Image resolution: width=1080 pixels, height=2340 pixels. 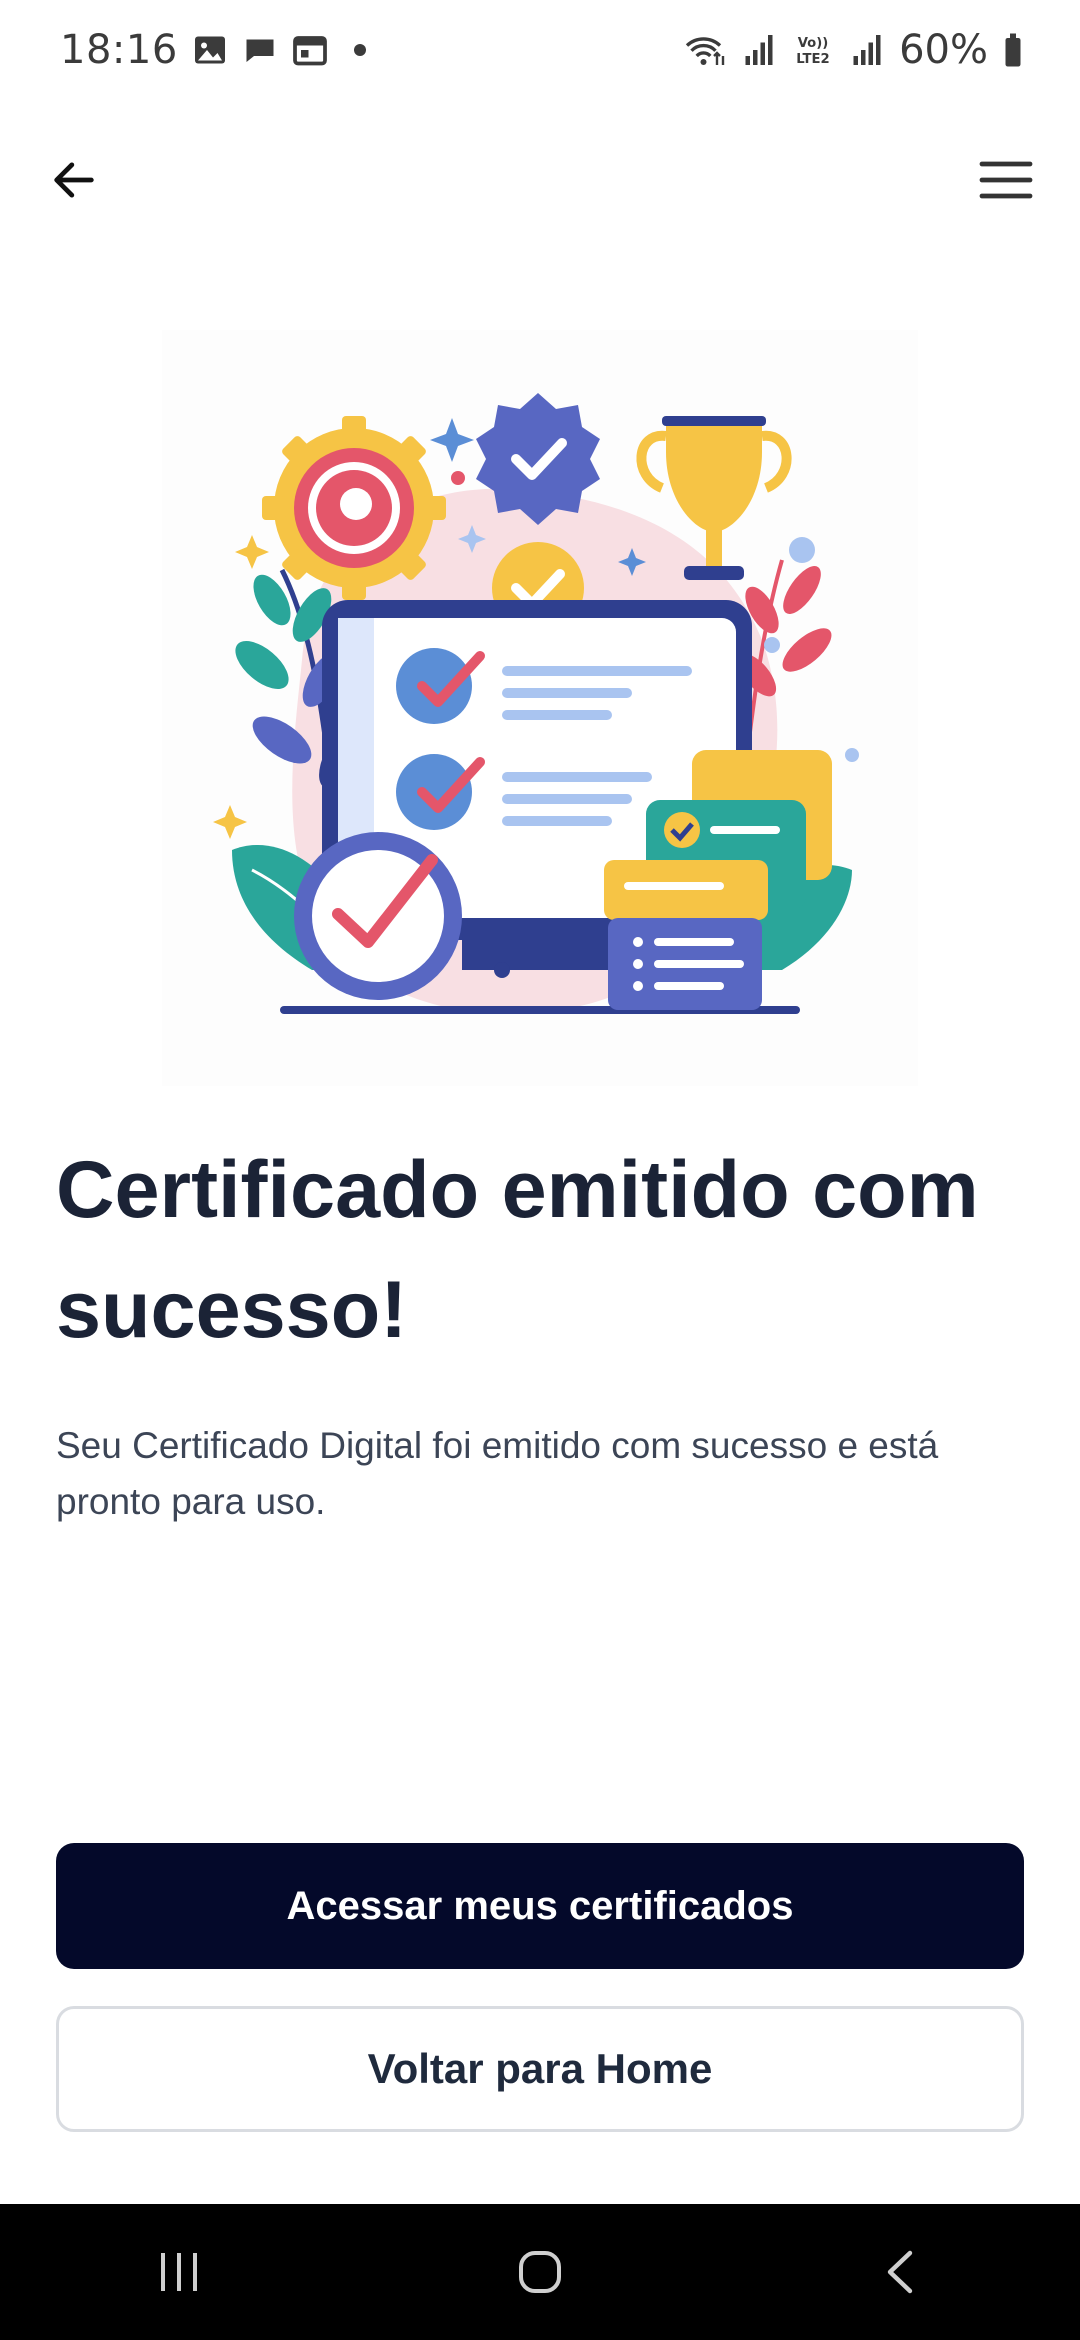 I want to click on back-button, so click(x=74, y=180).